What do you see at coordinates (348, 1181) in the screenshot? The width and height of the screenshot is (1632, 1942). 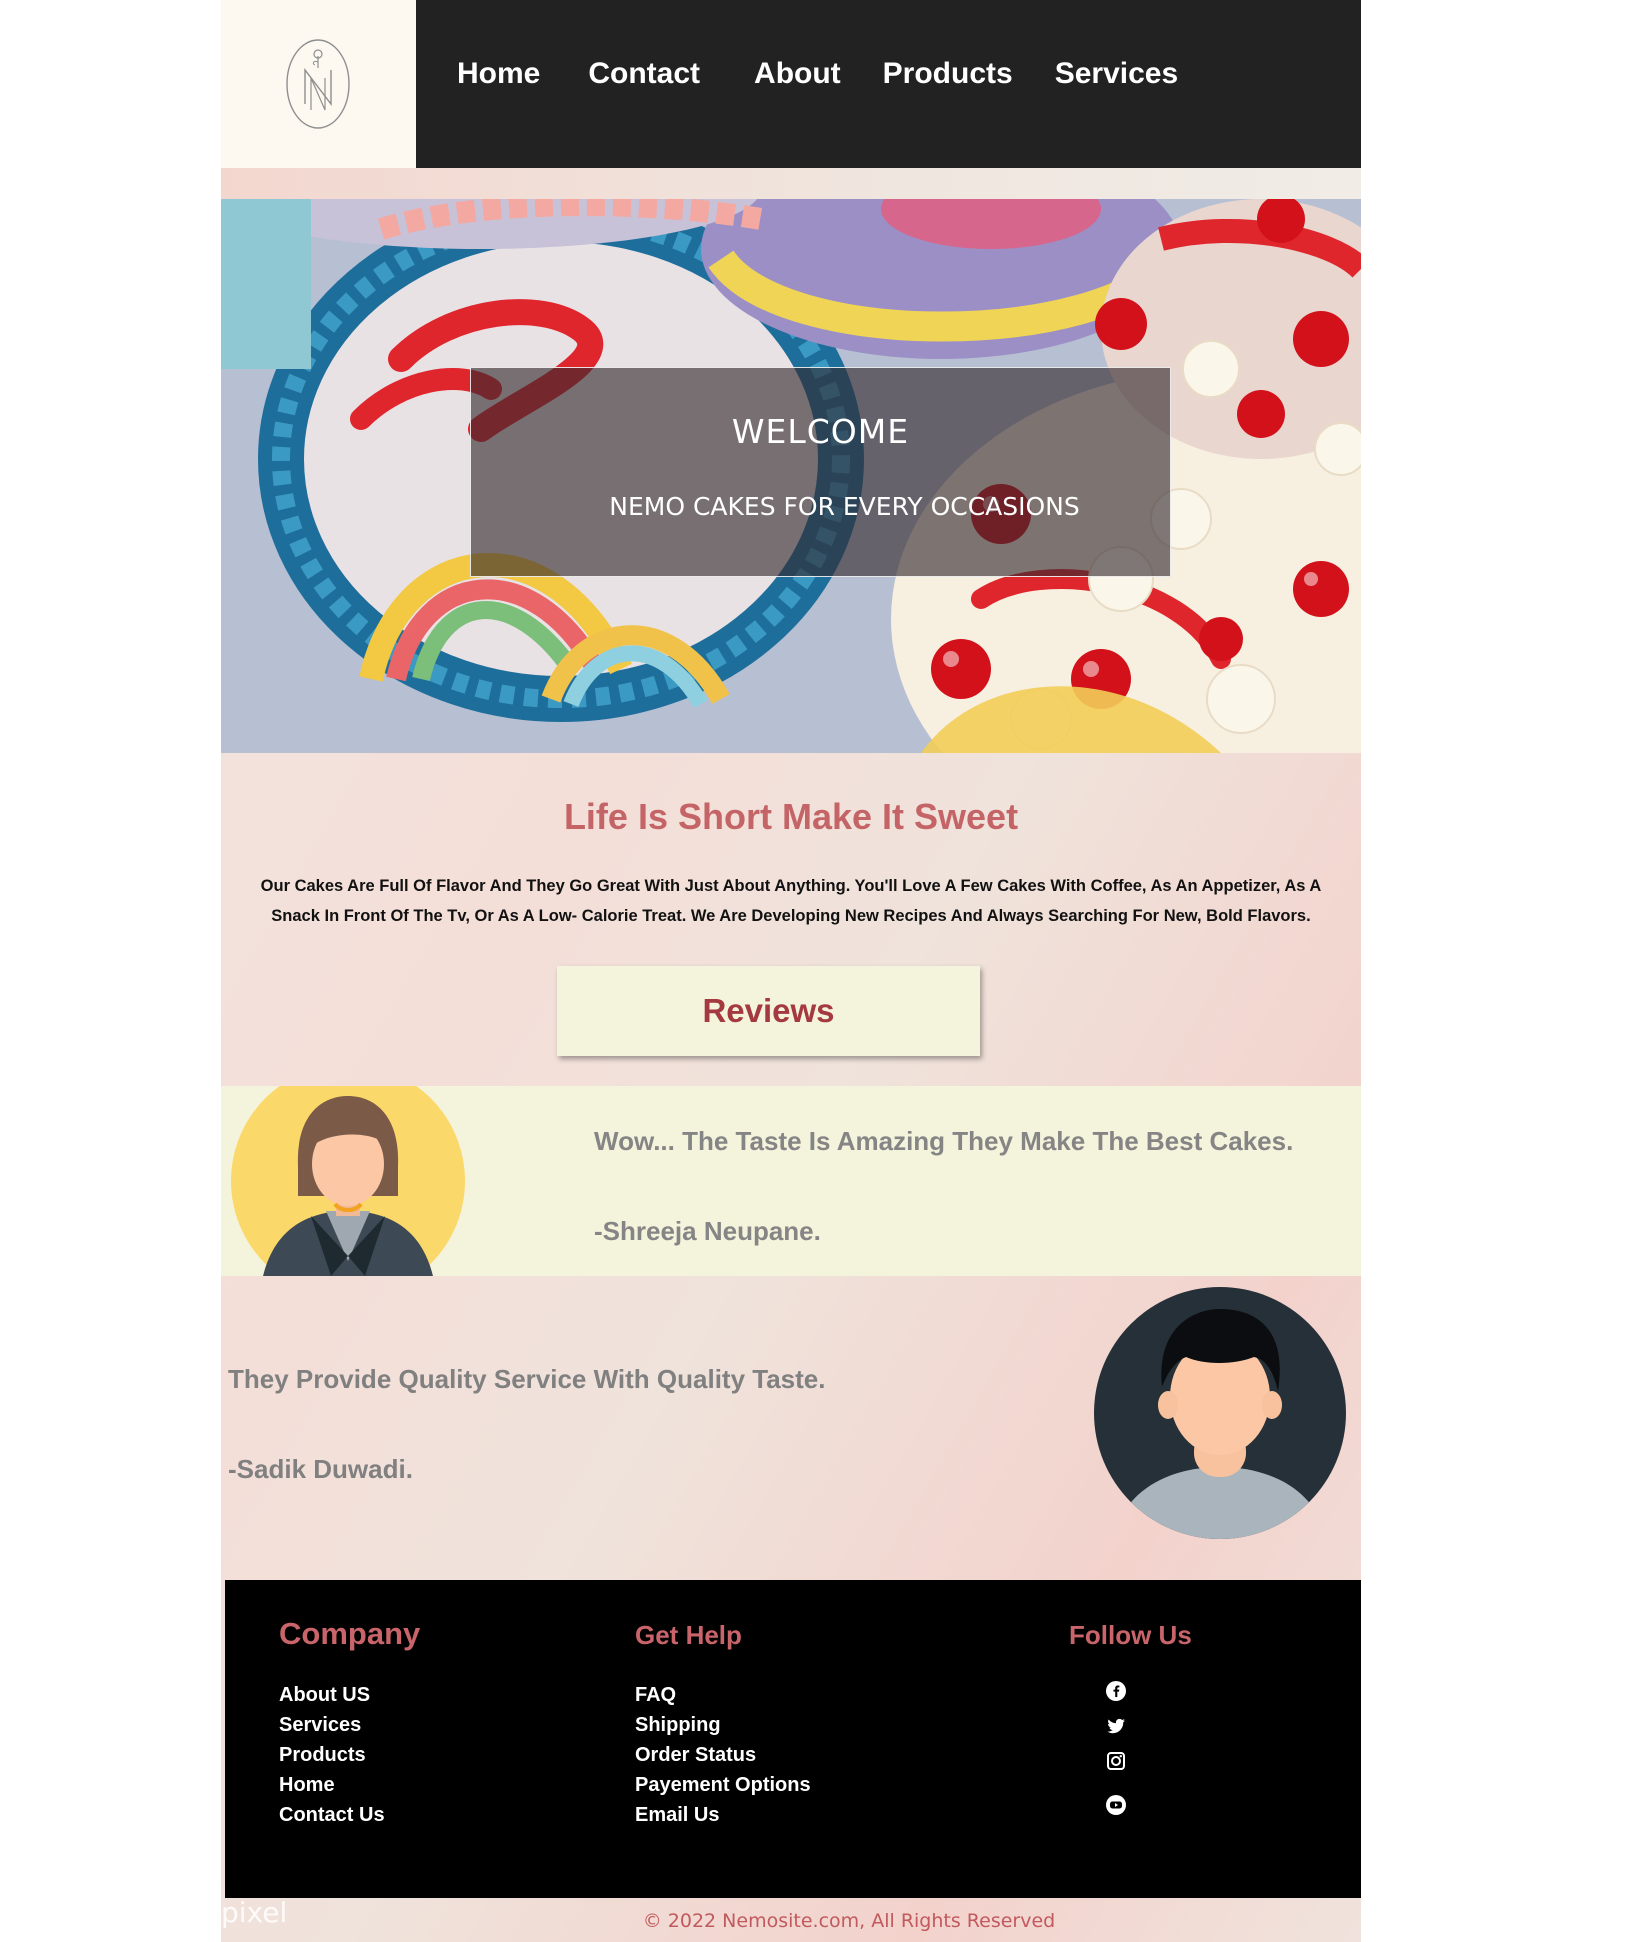 I see `female-avatar-icon` at bounding box center [348, 1181].